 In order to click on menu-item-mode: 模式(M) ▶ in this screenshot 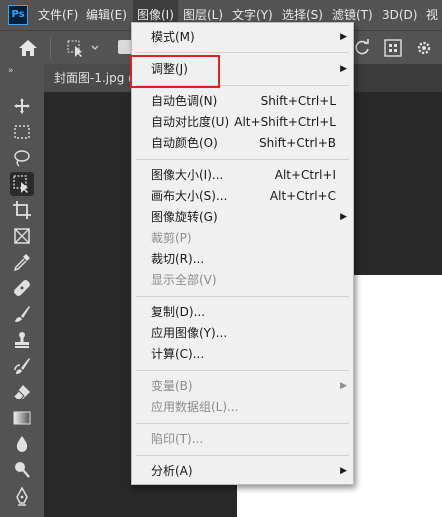, I will do `click(242, 37)`.